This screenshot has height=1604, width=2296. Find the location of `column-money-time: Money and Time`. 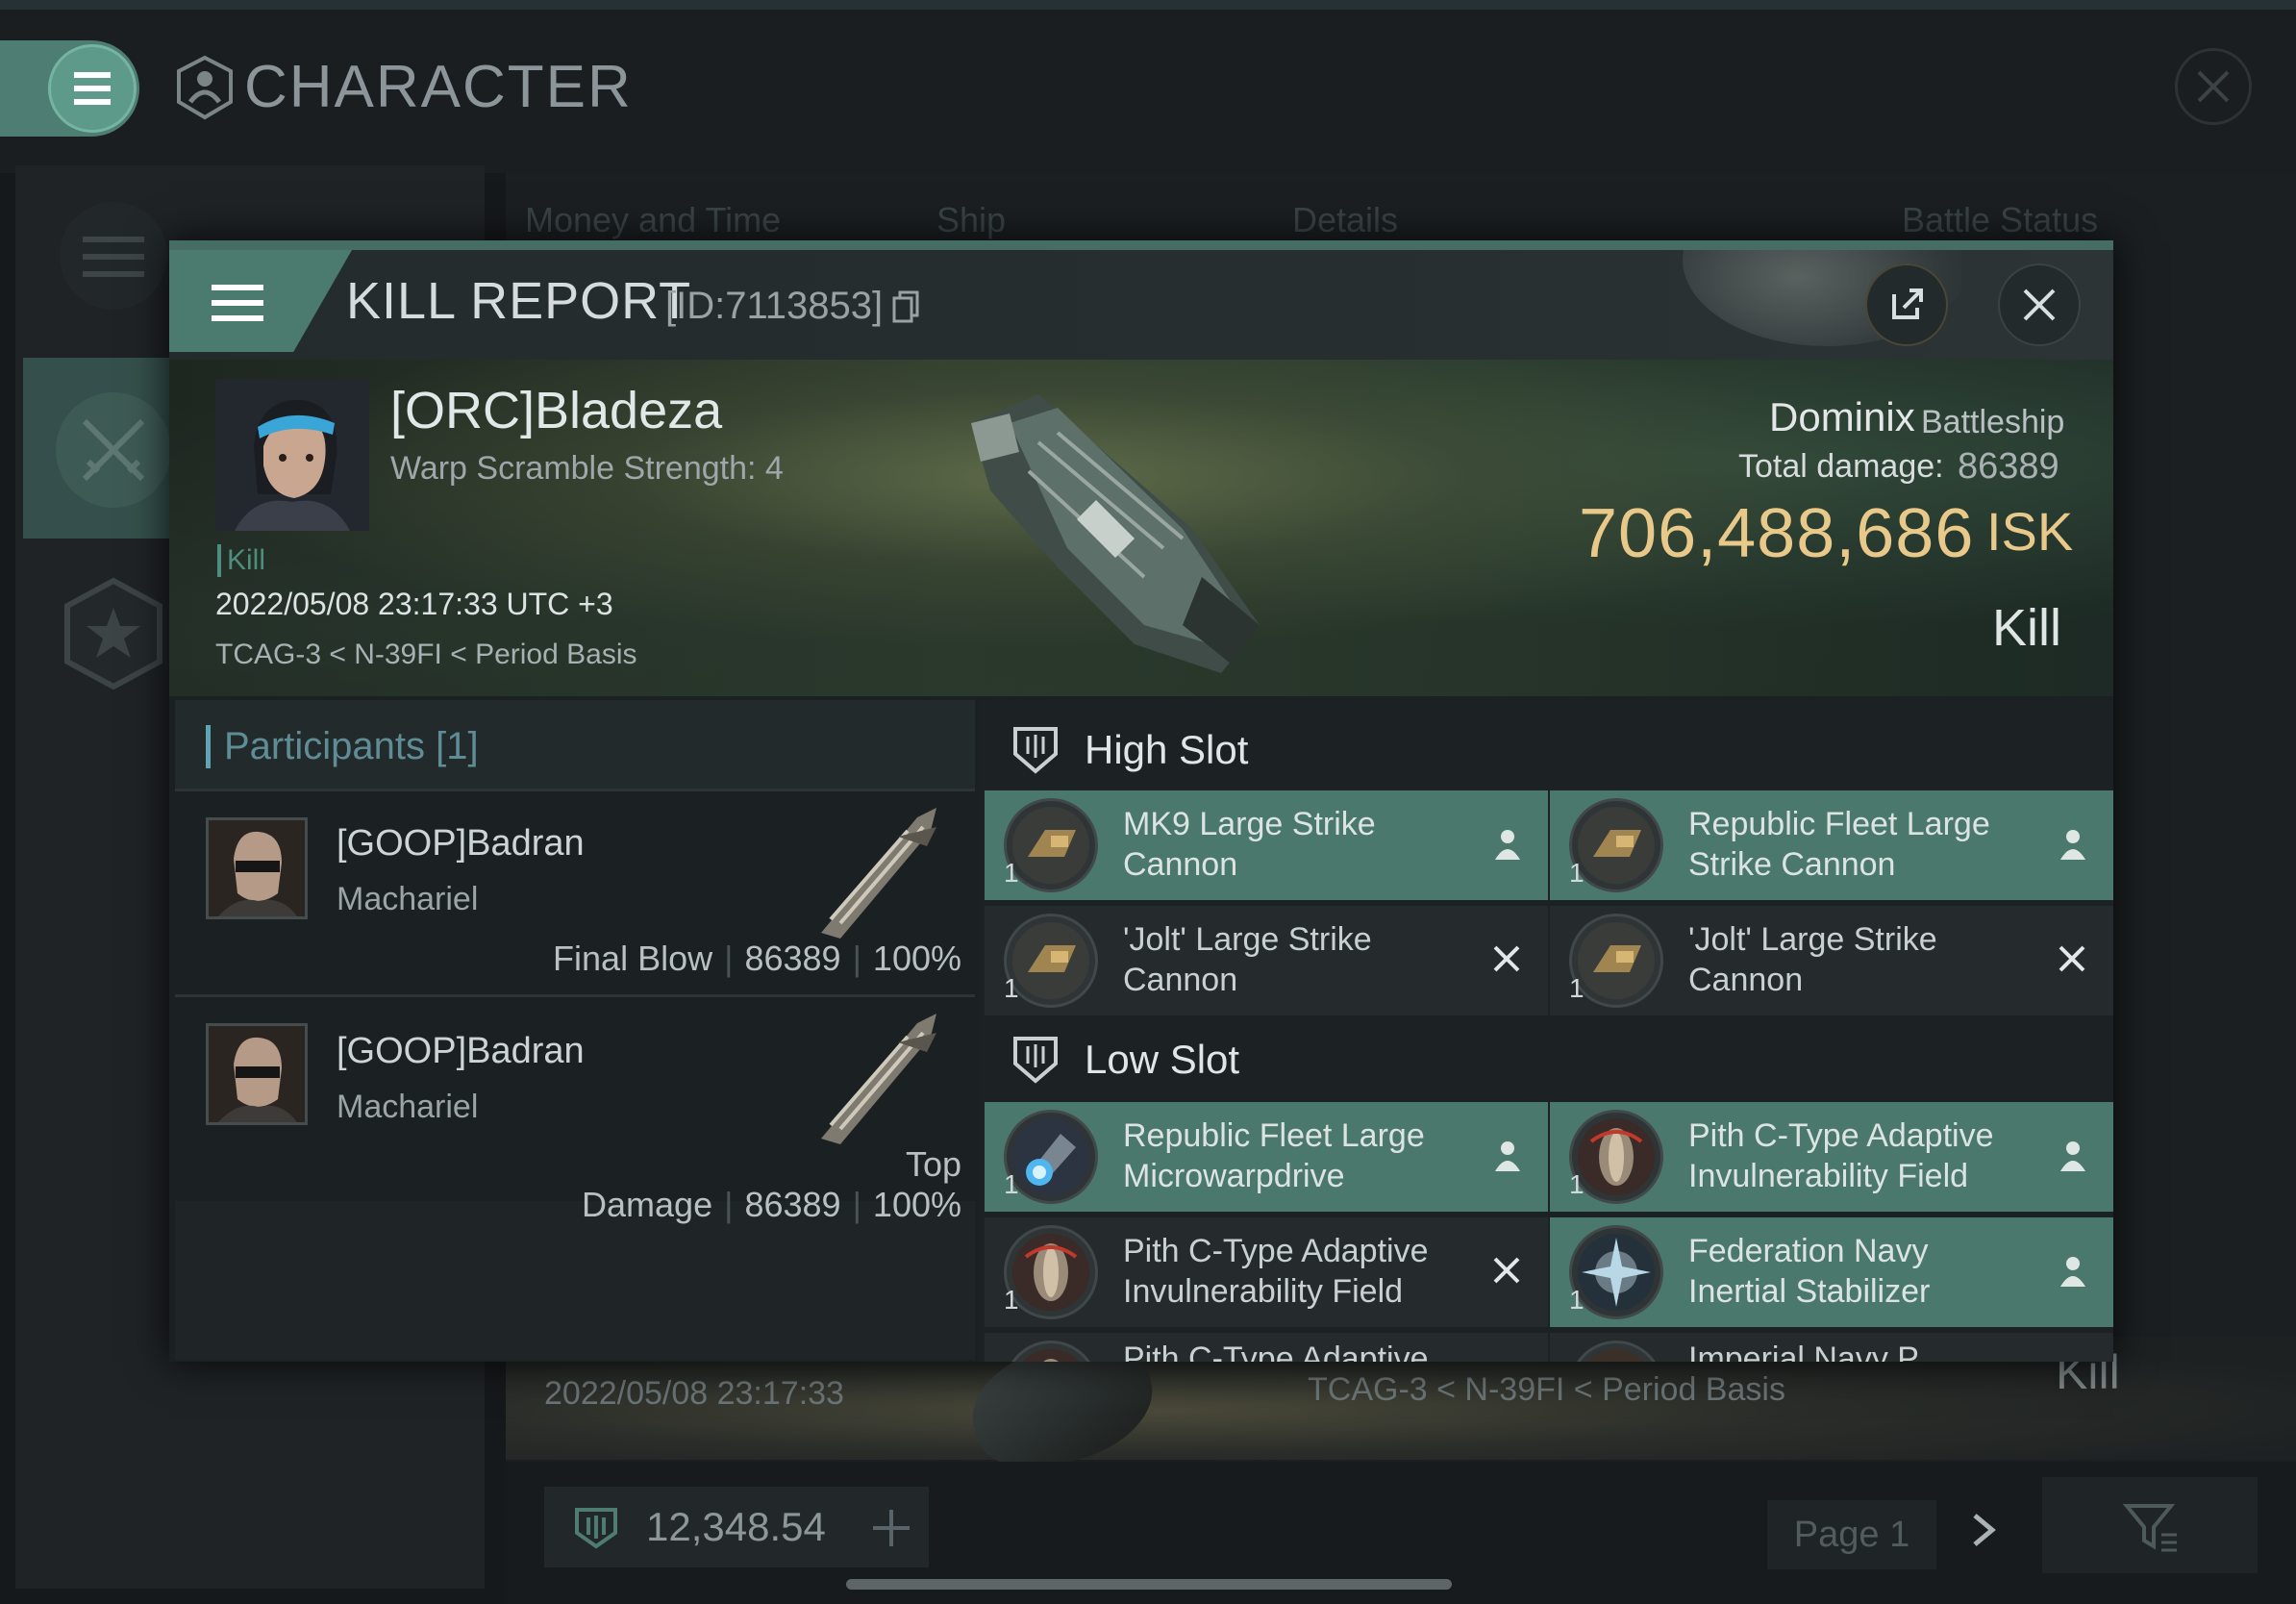

column-money-time: Money and Time is located at coordinates (653, 220).